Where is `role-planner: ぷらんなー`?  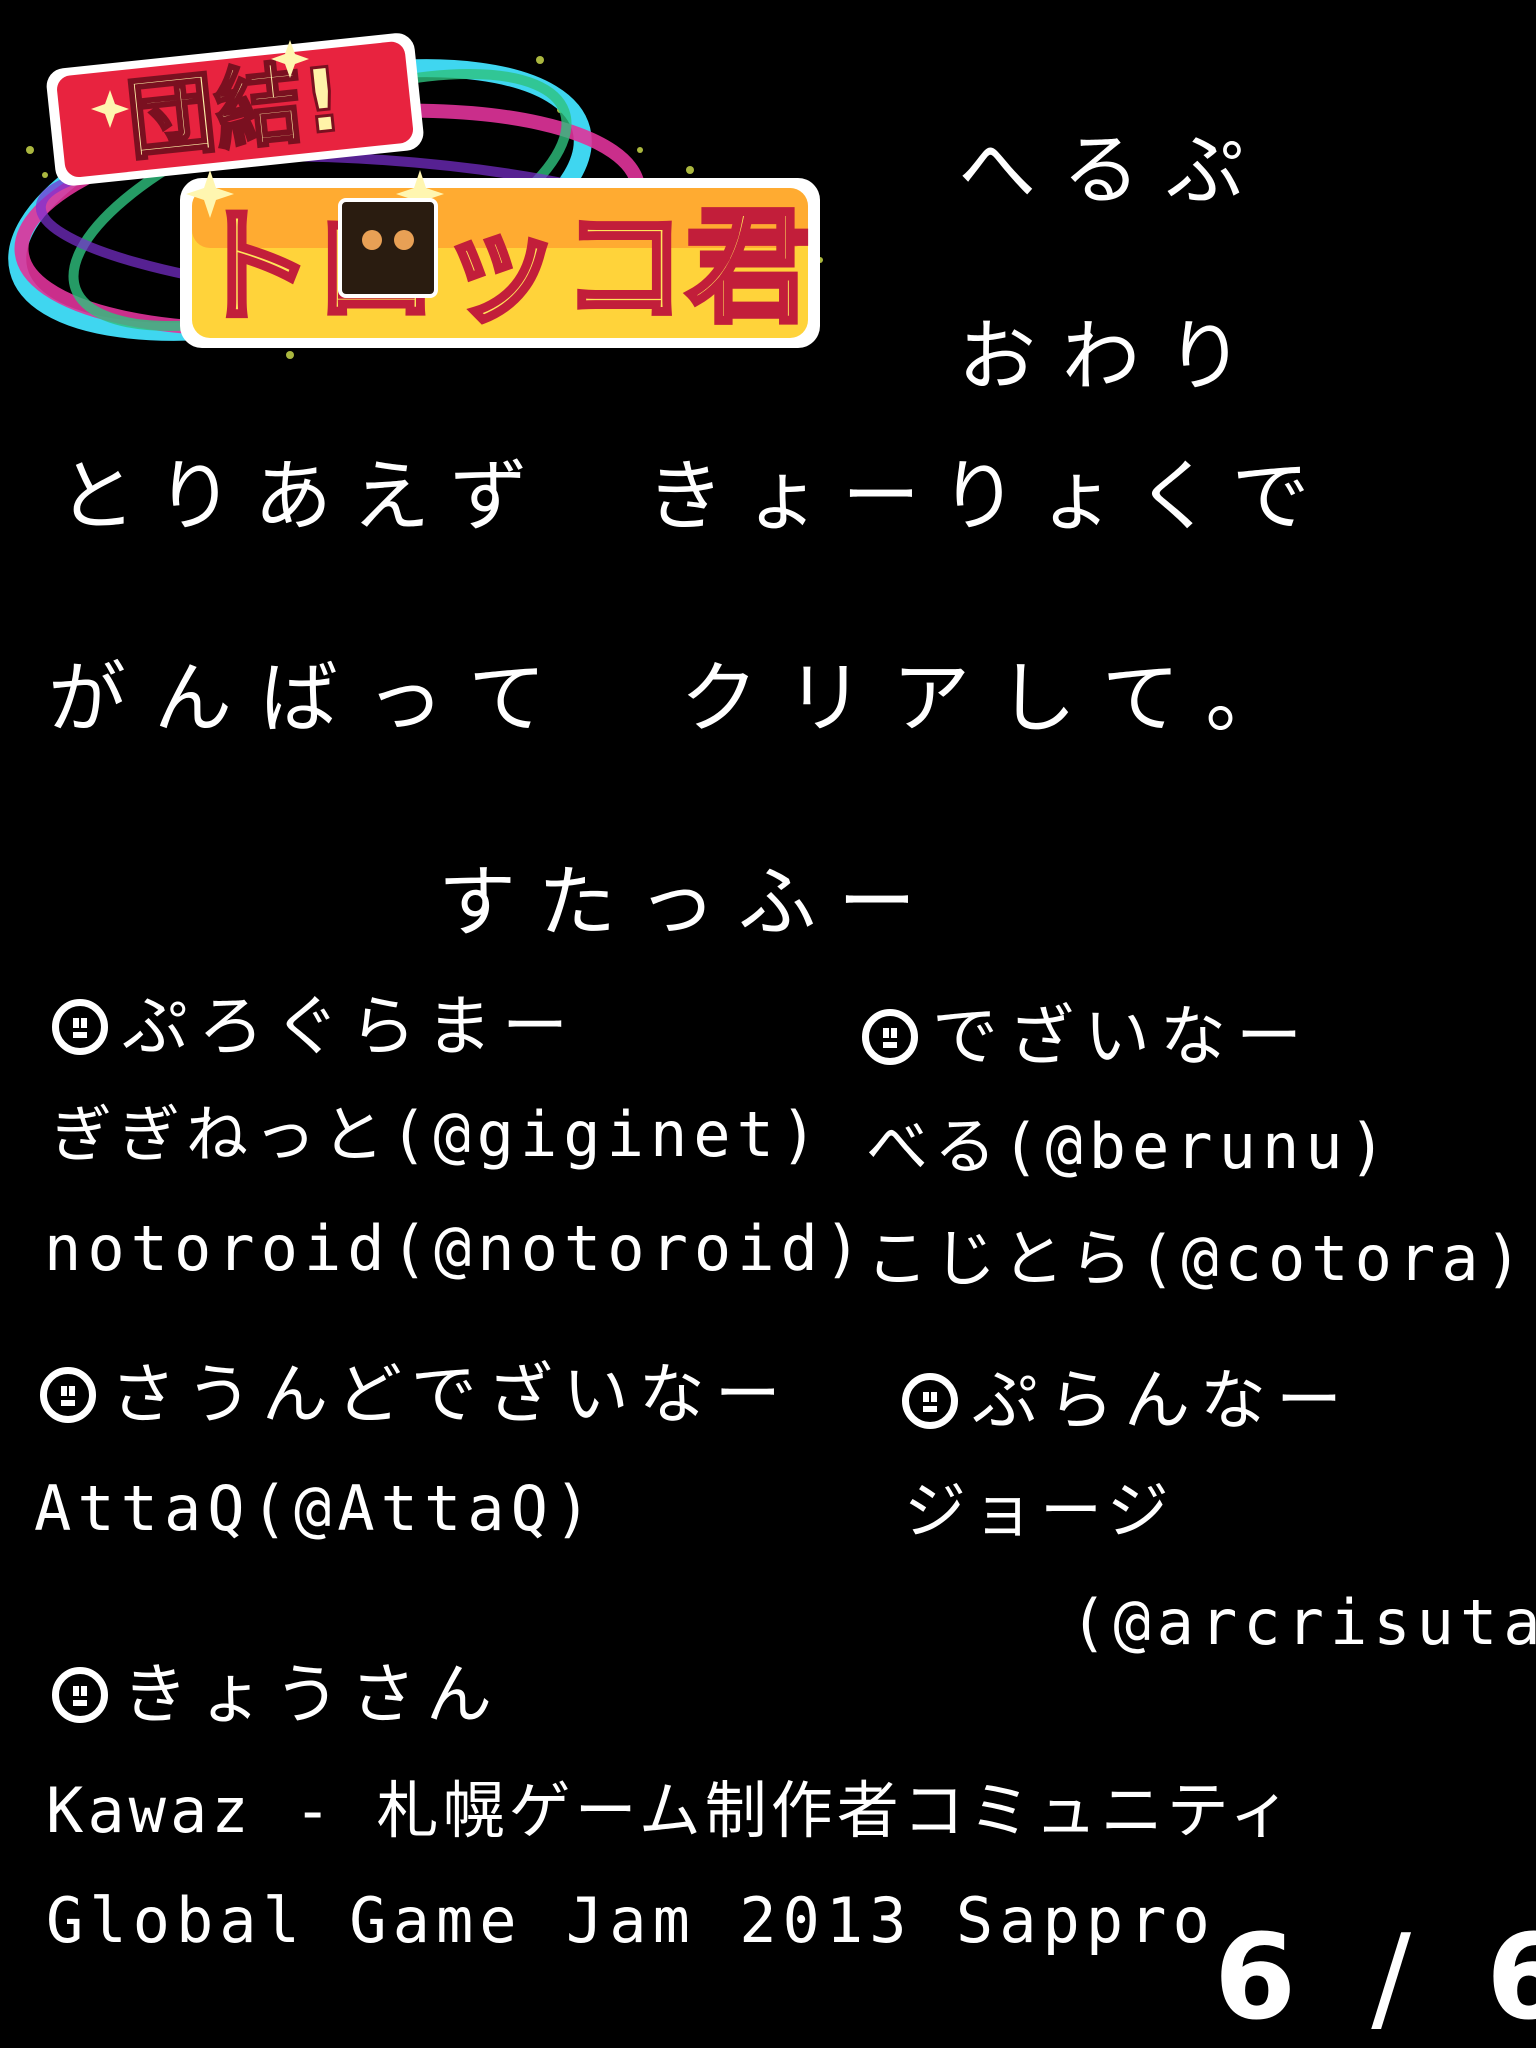
role-planner: ぷらんなー is located at coordinates (1127, 1401).